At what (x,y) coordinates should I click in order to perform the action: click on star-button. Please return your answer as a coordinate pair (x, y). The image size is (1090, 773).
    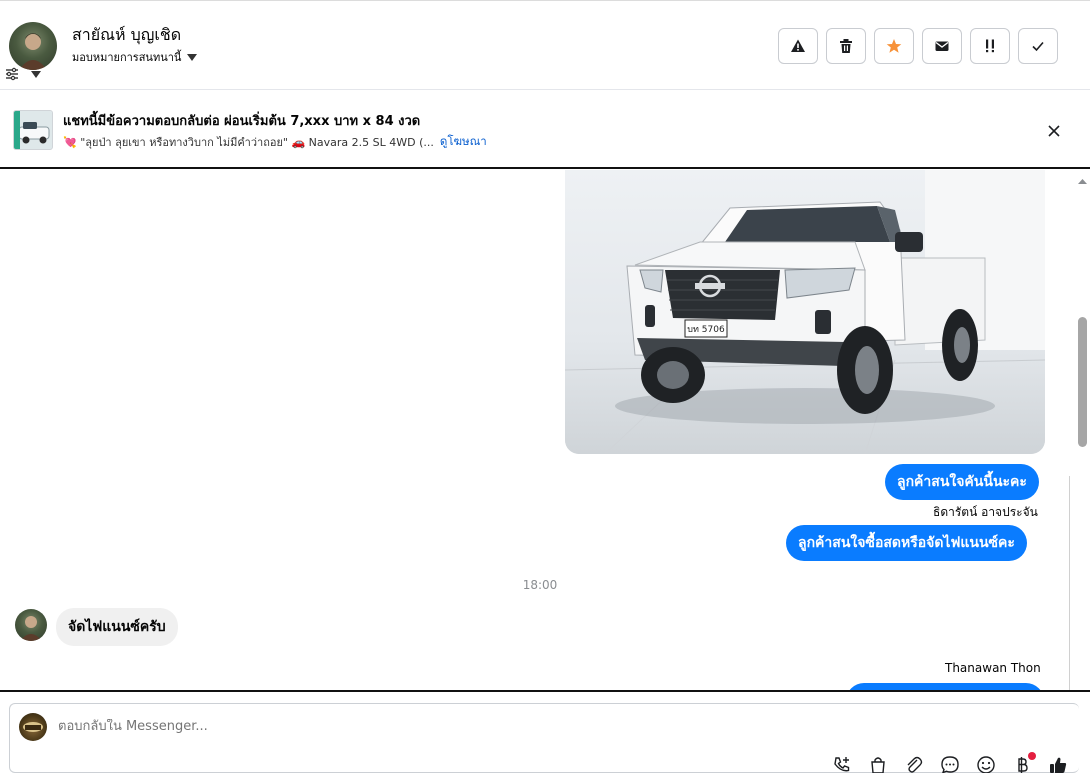
    Looking at the image, I should click on (894, 46).